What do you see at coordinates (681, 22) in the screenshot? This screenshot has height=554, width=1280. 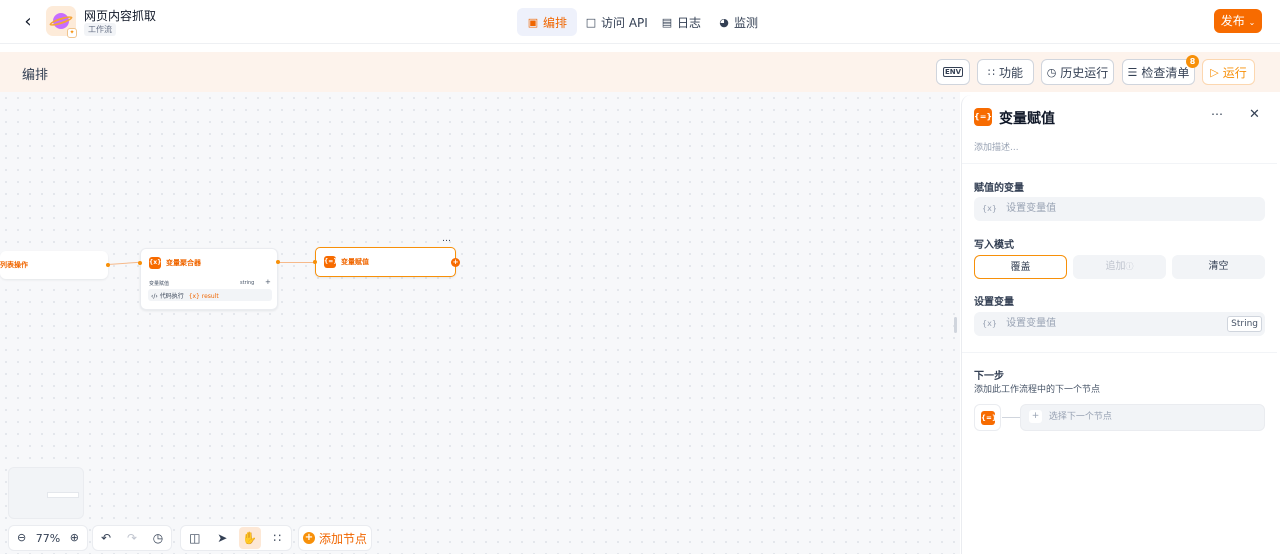 I see `tab-logs: ▤ 日志` at bounding box center [681, 22].